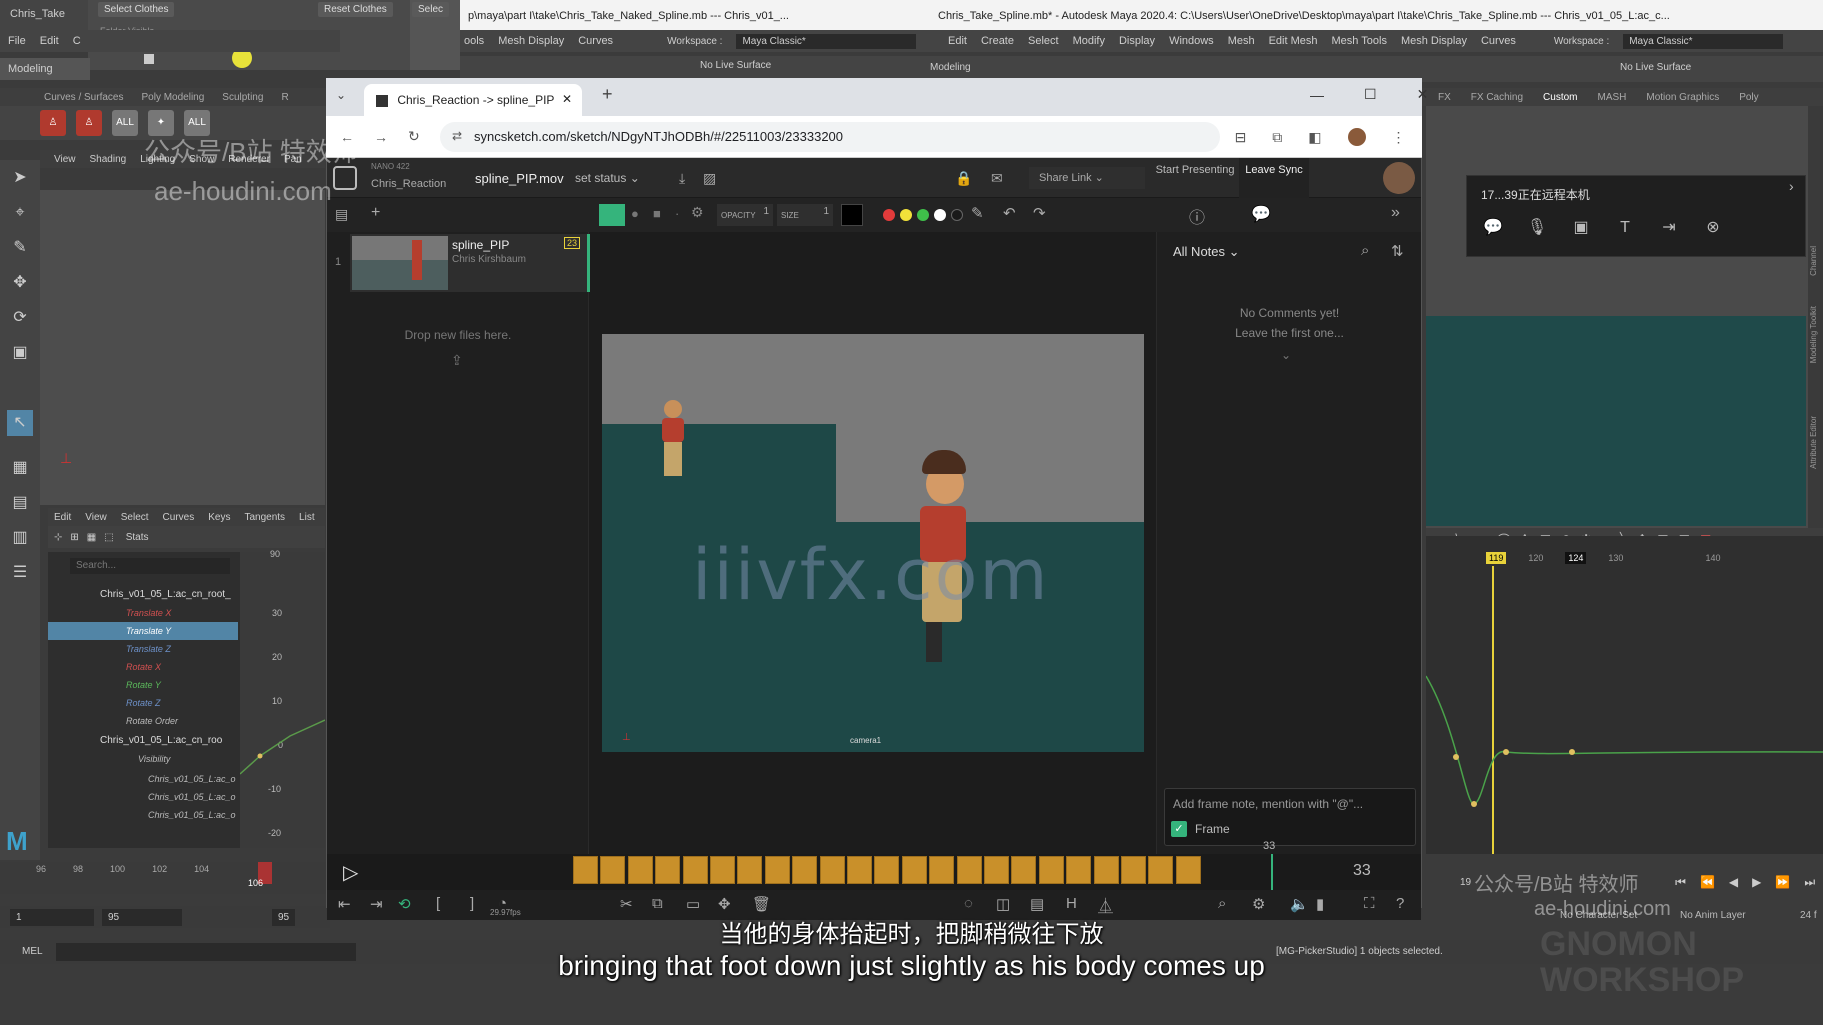  What do you see at coordinates (1397, 251) in the screenshot?
I see `sort-icon: ⇅` at bounding box center [1397, 251].